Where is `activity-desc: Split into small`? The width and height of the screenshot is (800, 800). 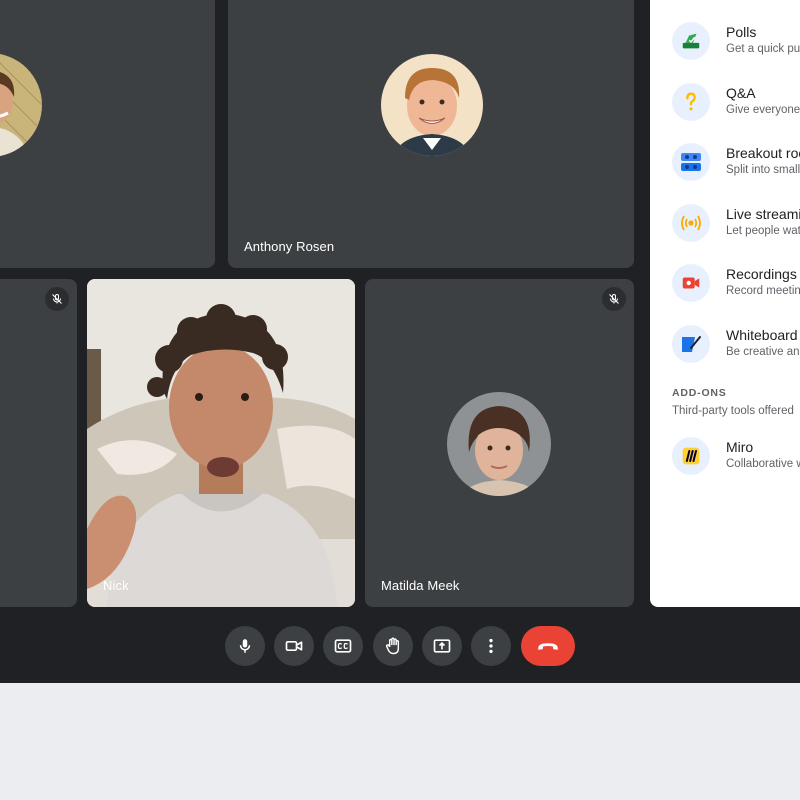 activity-desc: Split into small is located at coordinates (763, 170).